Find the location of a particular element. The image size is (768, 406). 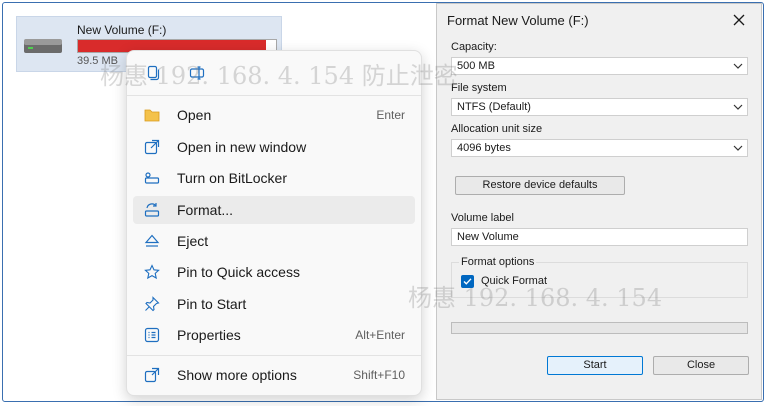

allocation-label: Allocation unit size is located at coordinates (497, 129).